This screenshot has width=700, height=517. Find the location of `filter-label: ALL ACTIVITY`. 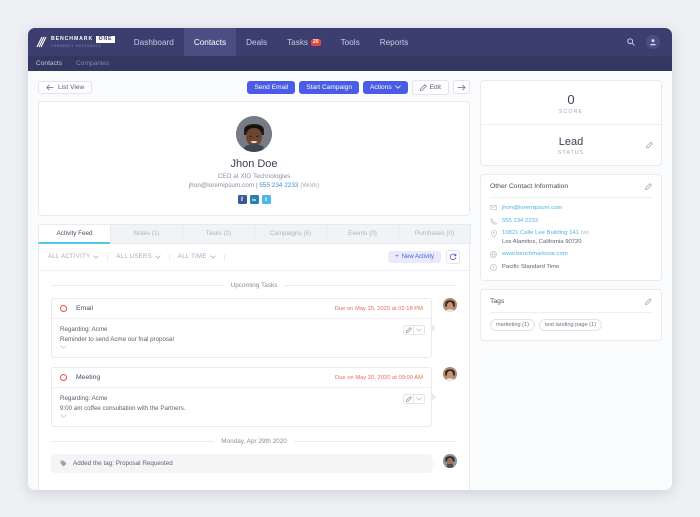

filter-label: ALL ACTIVITY is located at coordinates (69, 257).